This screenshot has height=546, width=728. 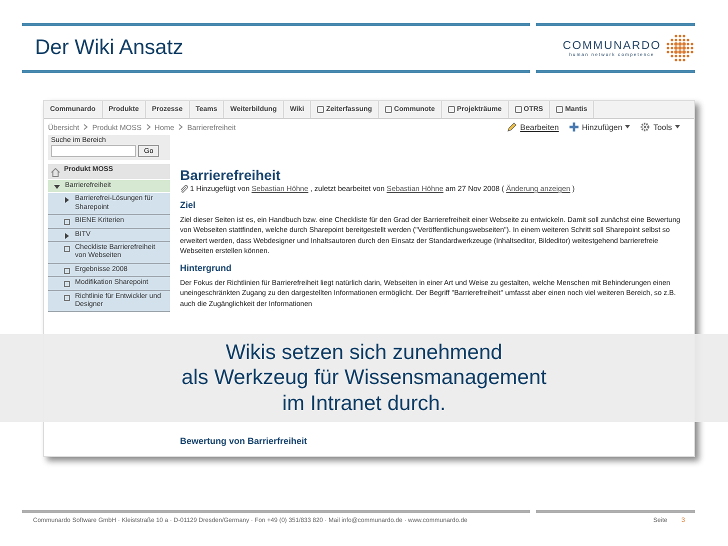 What do you see at coordinates (364, 378) in the screenshot?
I see `caption-text: als Werkzeug für Wissensmanagement` at bounding box center [364, 378].